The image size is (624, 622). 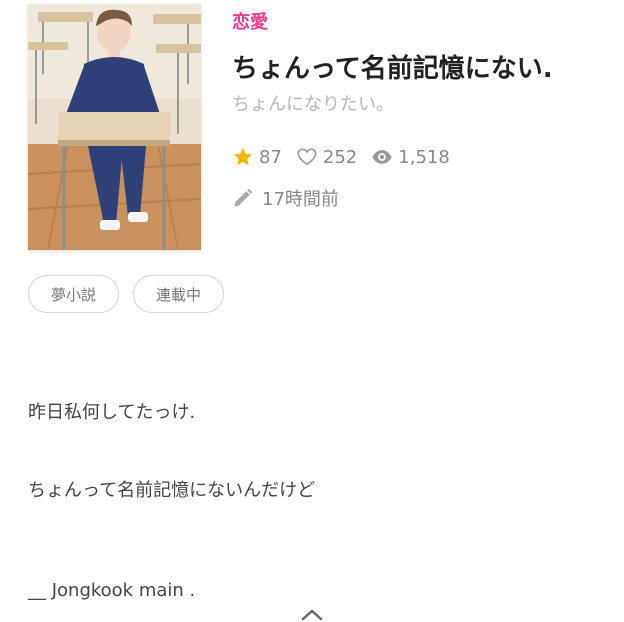 I want to click on genre-label: 恋愛, so click(x=250, y=21).